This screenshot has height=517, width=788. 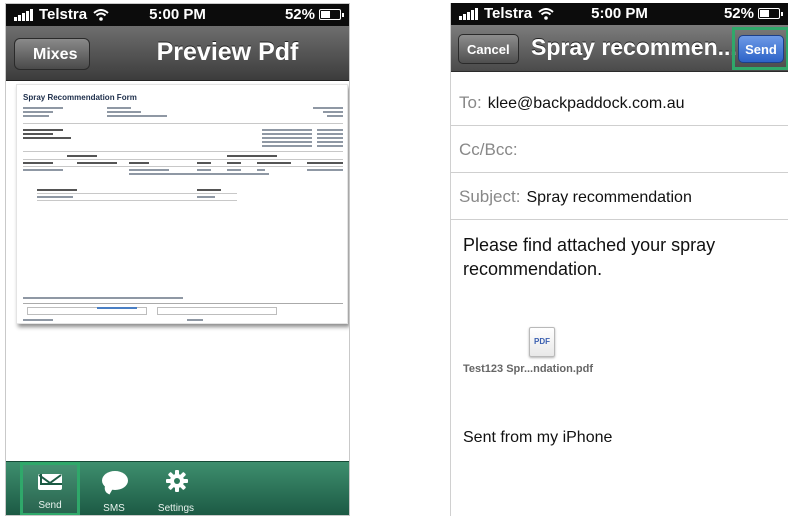 I want to click on signature: Sent from my iPhone, so click(x=538, y=437).